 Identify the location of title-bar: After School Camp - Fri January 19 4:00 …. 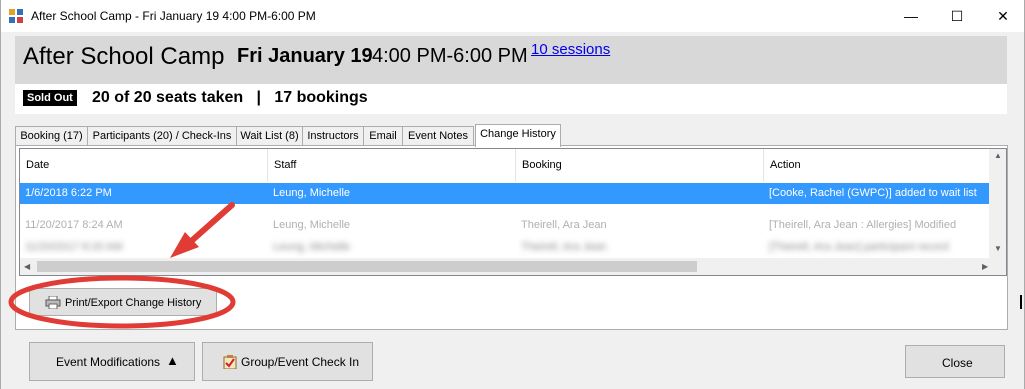
(512, 16).